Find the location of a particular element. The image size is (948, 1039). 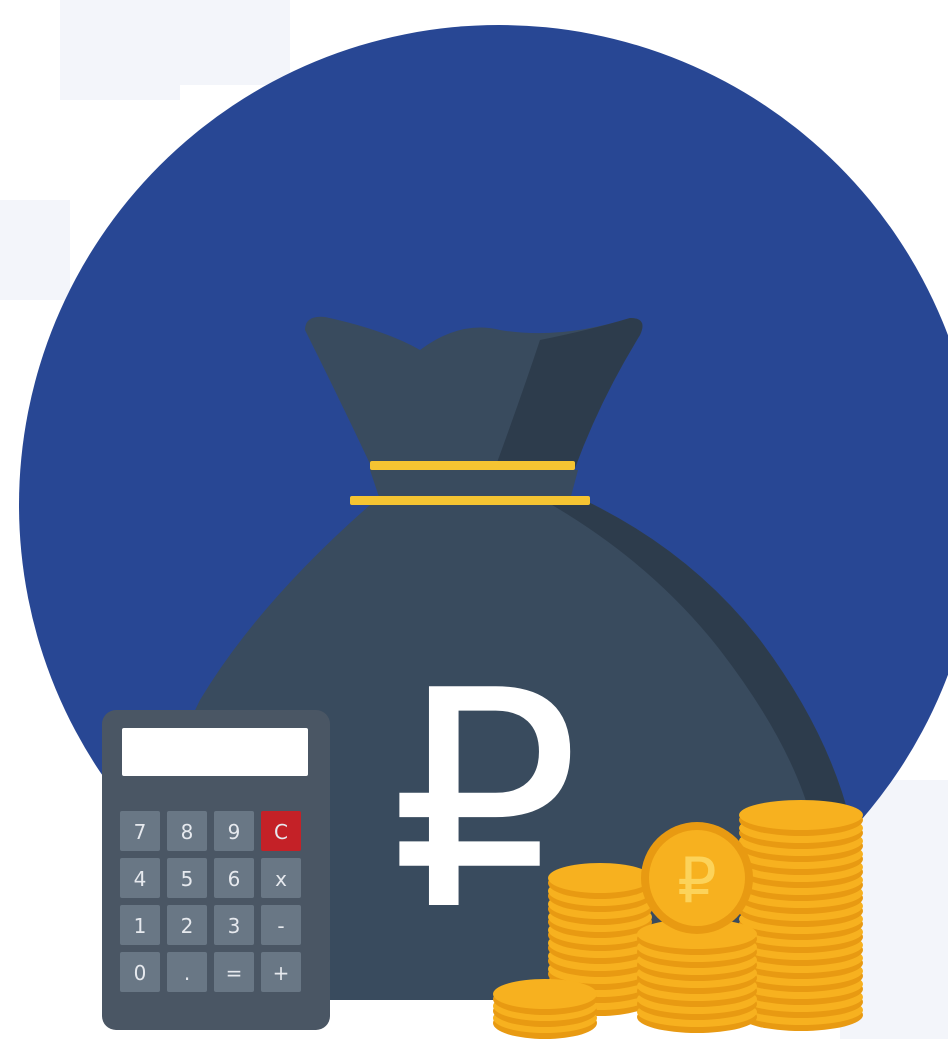

calculator-key-label: + is located at coordinates (281, 973).